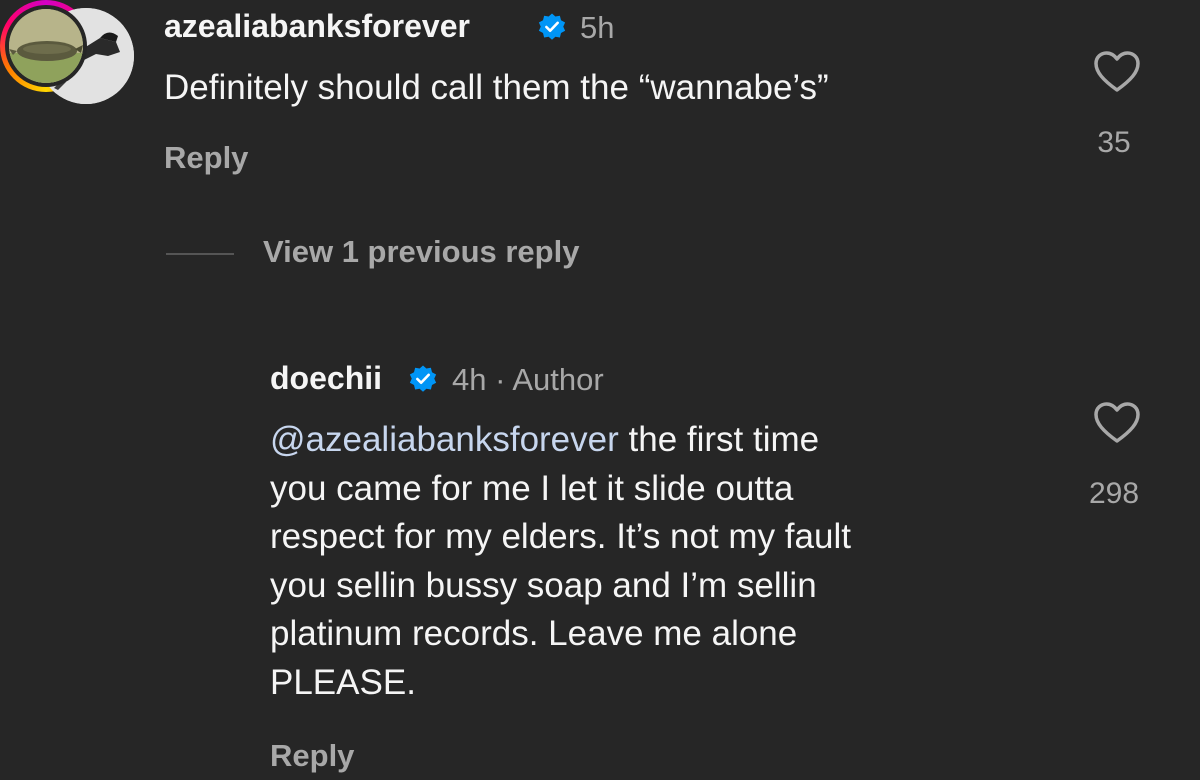  I want to click on comment-text-line: respect for my elders. It’s not my fault, so click(560, 536).